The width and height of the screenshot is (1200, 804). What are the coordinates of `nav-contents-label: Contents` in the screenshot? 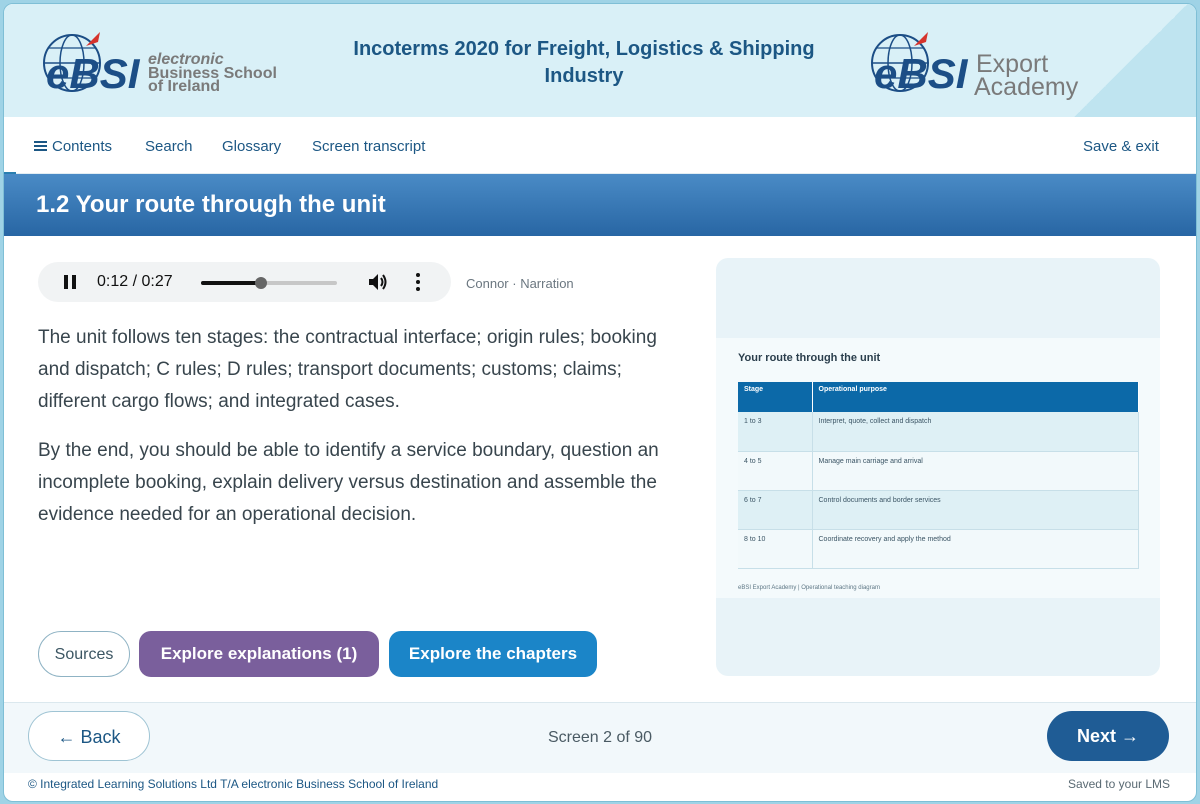 It's located at (82, 146).